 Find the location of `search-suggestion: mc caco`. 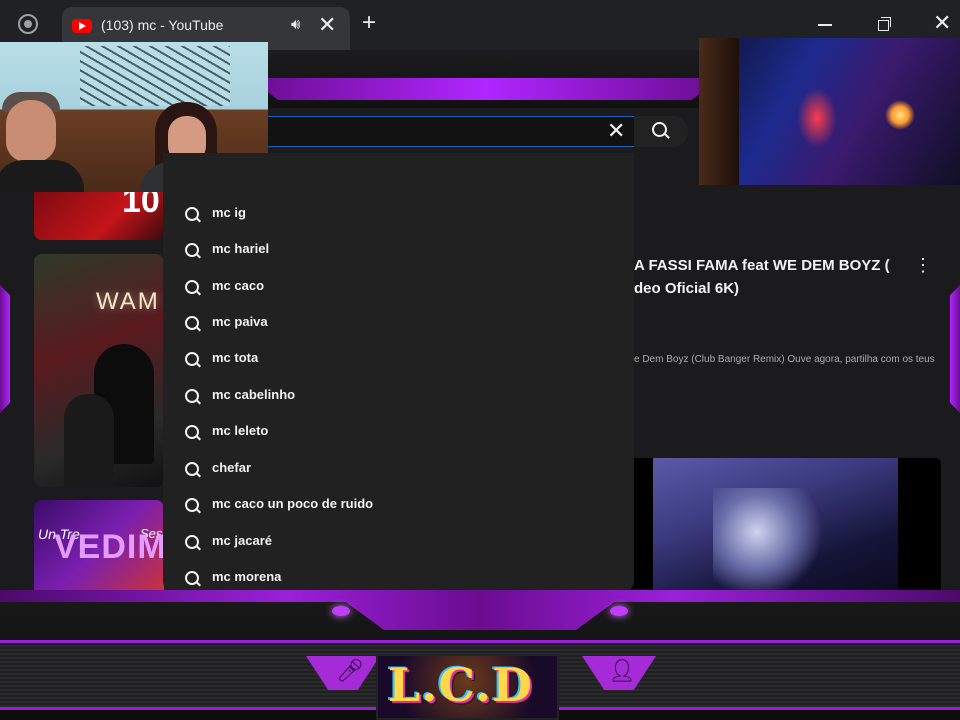

search-suggestion: mc caco is located at coordinates (398, 286).